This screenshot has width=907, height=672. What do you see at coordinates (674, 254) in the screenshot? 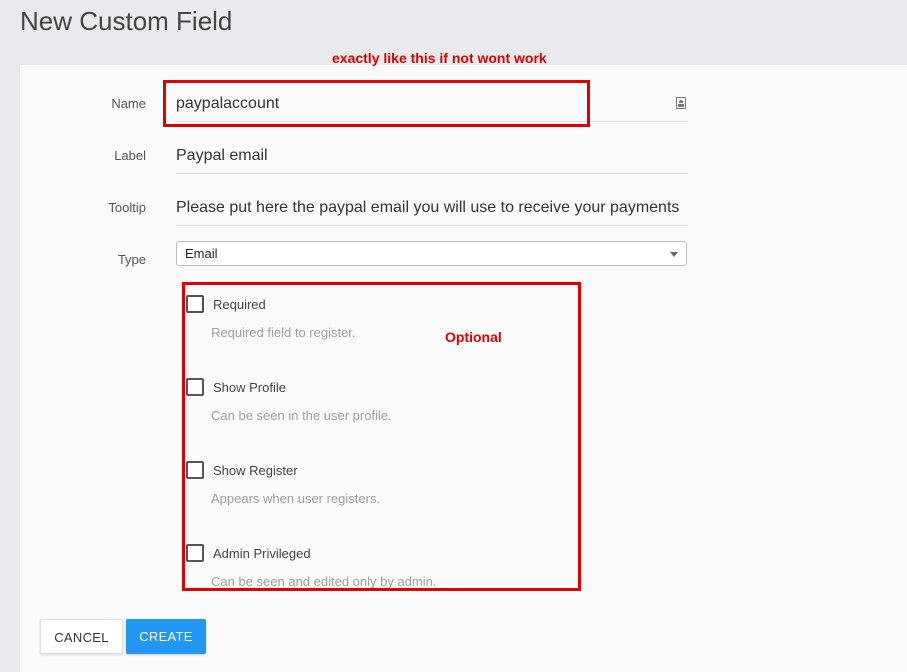
I see `dropdown-arrow-icon` at bounding box center [674, 254].